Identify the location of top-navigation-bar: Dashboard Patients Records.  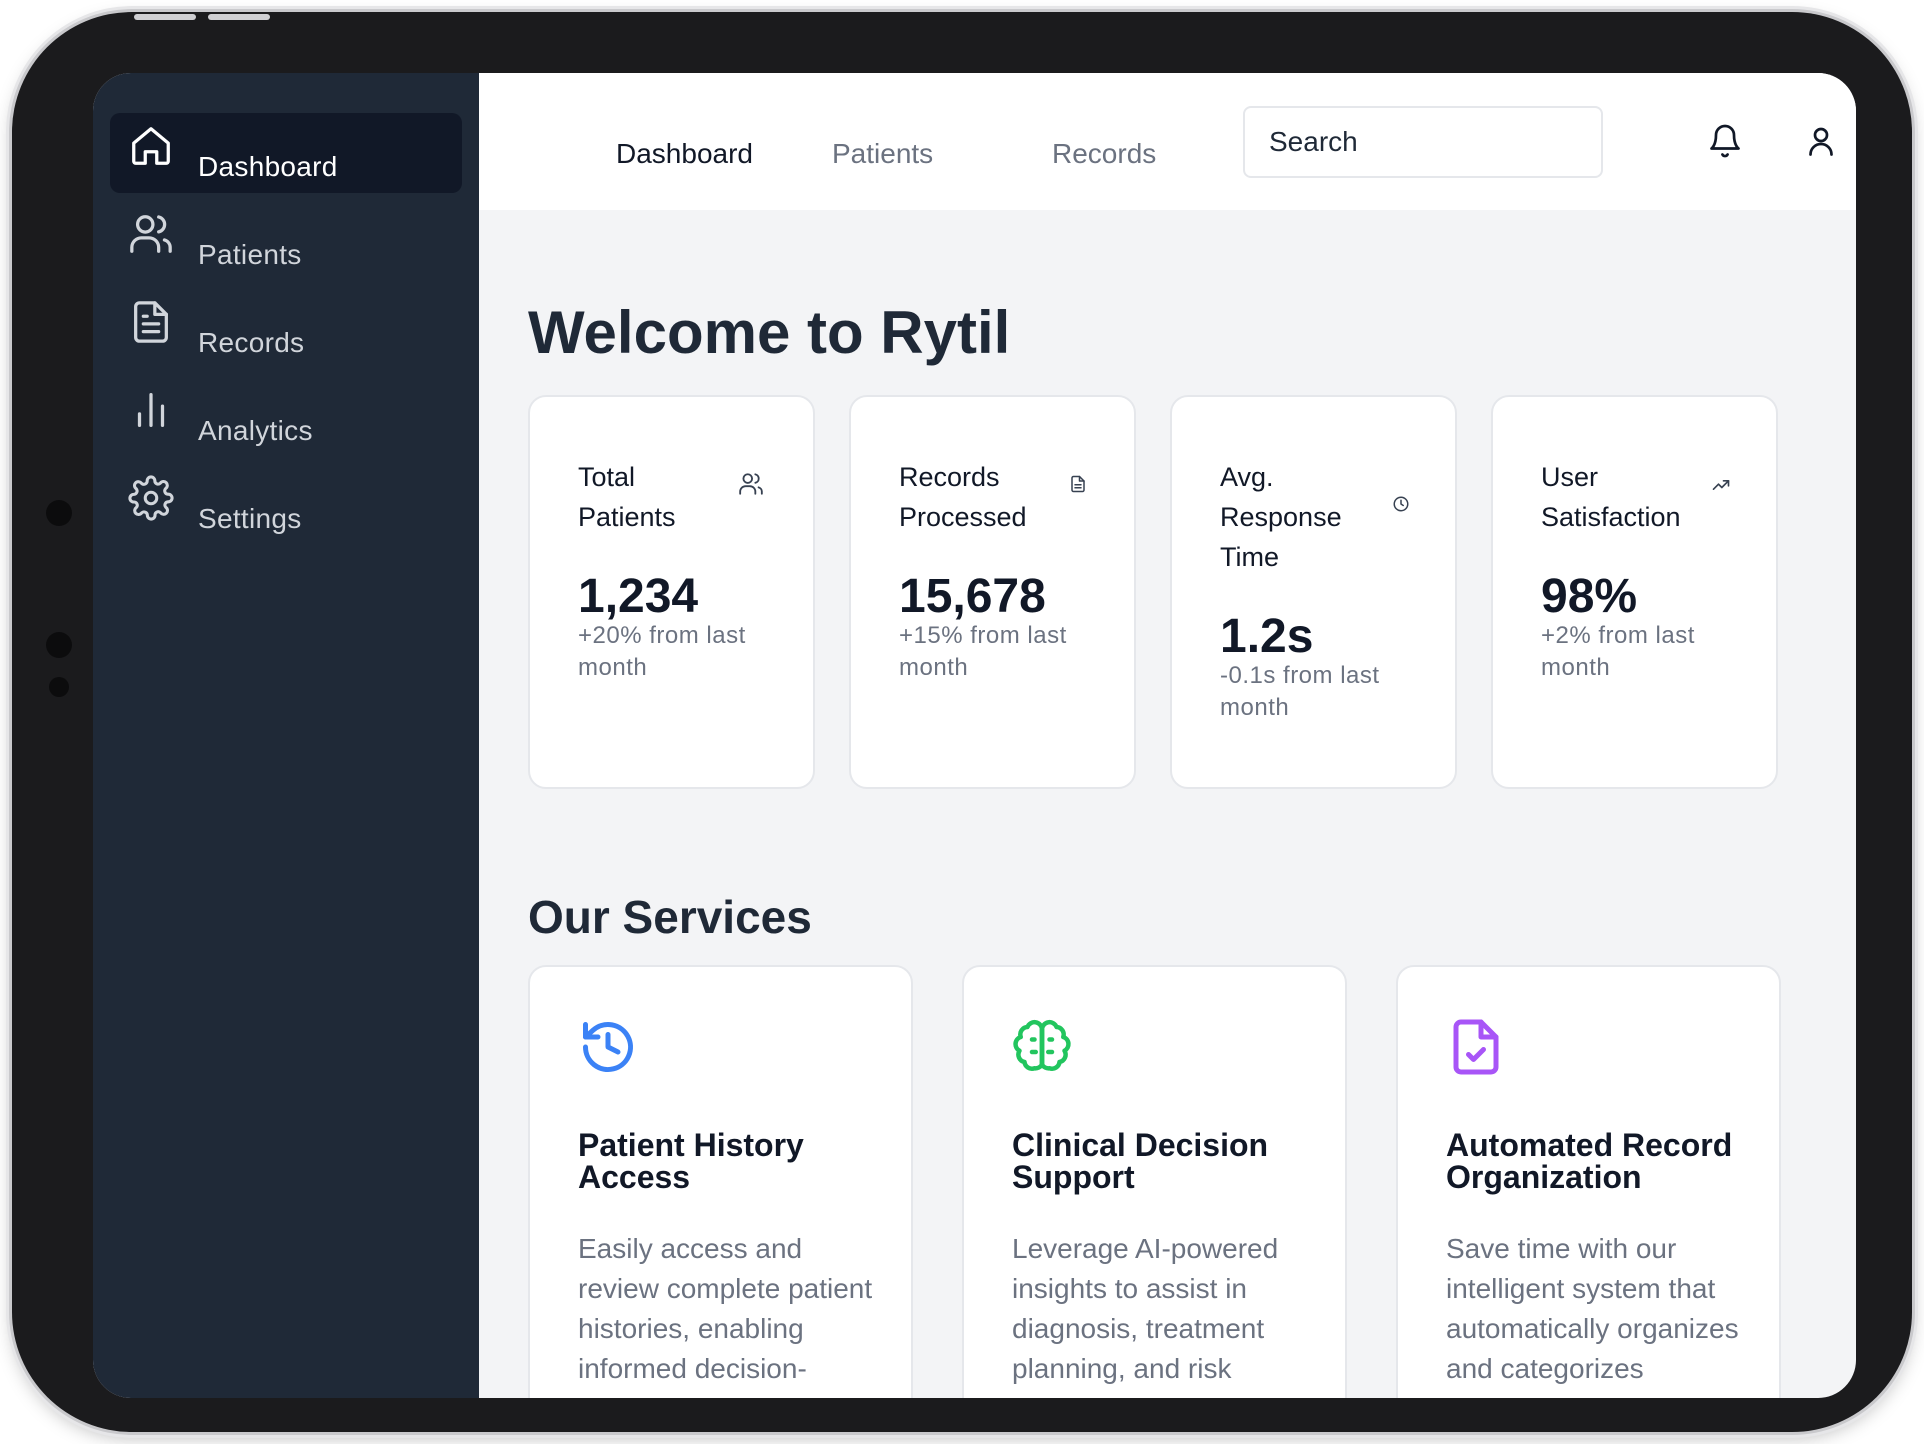
(1167, 141).